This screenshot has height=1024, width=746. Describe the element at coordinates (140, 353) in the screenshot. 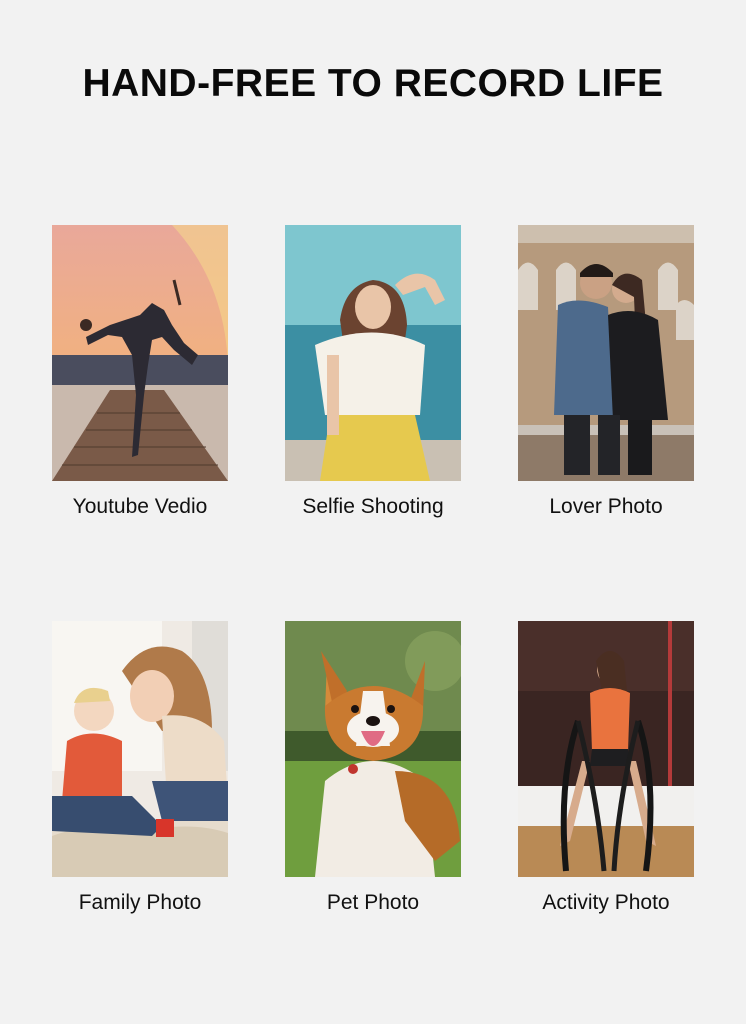

I see `photo-dancer-on-pier` at that location.